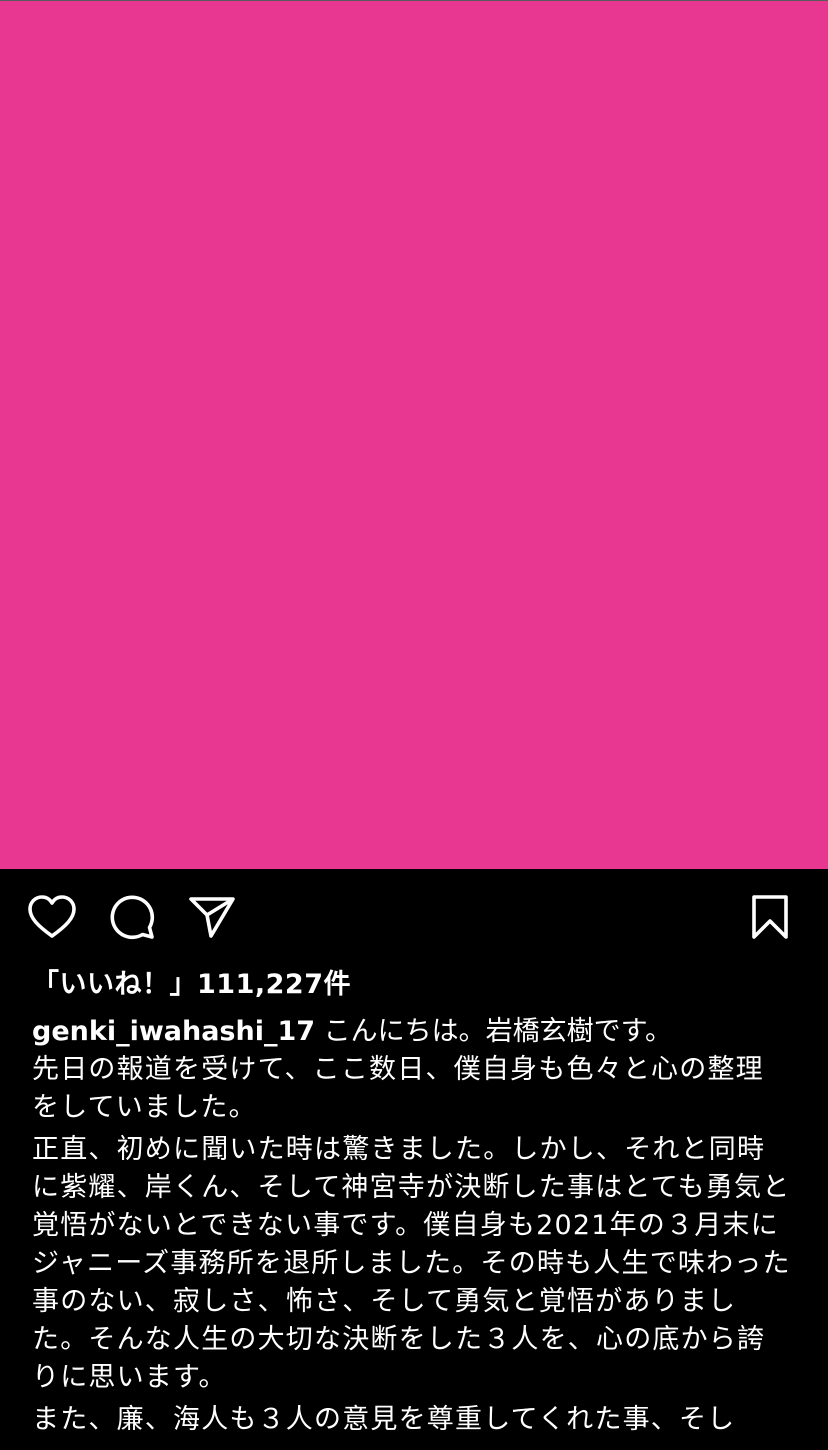  What do you see at coordinates (212, 917) in the screenshot?
I see `share-icon` at bounding box center [212, 917].